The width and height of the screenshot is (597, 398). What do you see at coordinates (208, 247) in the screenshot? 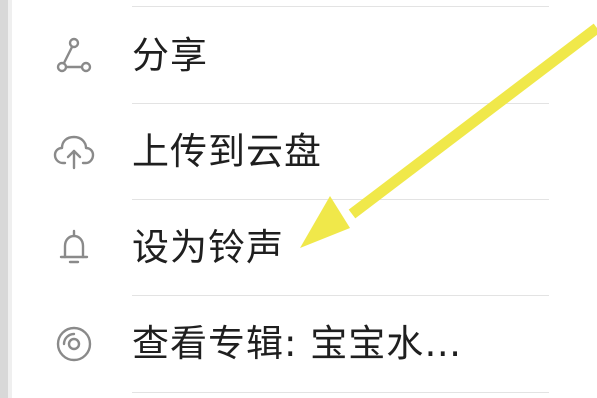
I see `menu-item-label: 设为铃声` at bounding box center [208, 247].